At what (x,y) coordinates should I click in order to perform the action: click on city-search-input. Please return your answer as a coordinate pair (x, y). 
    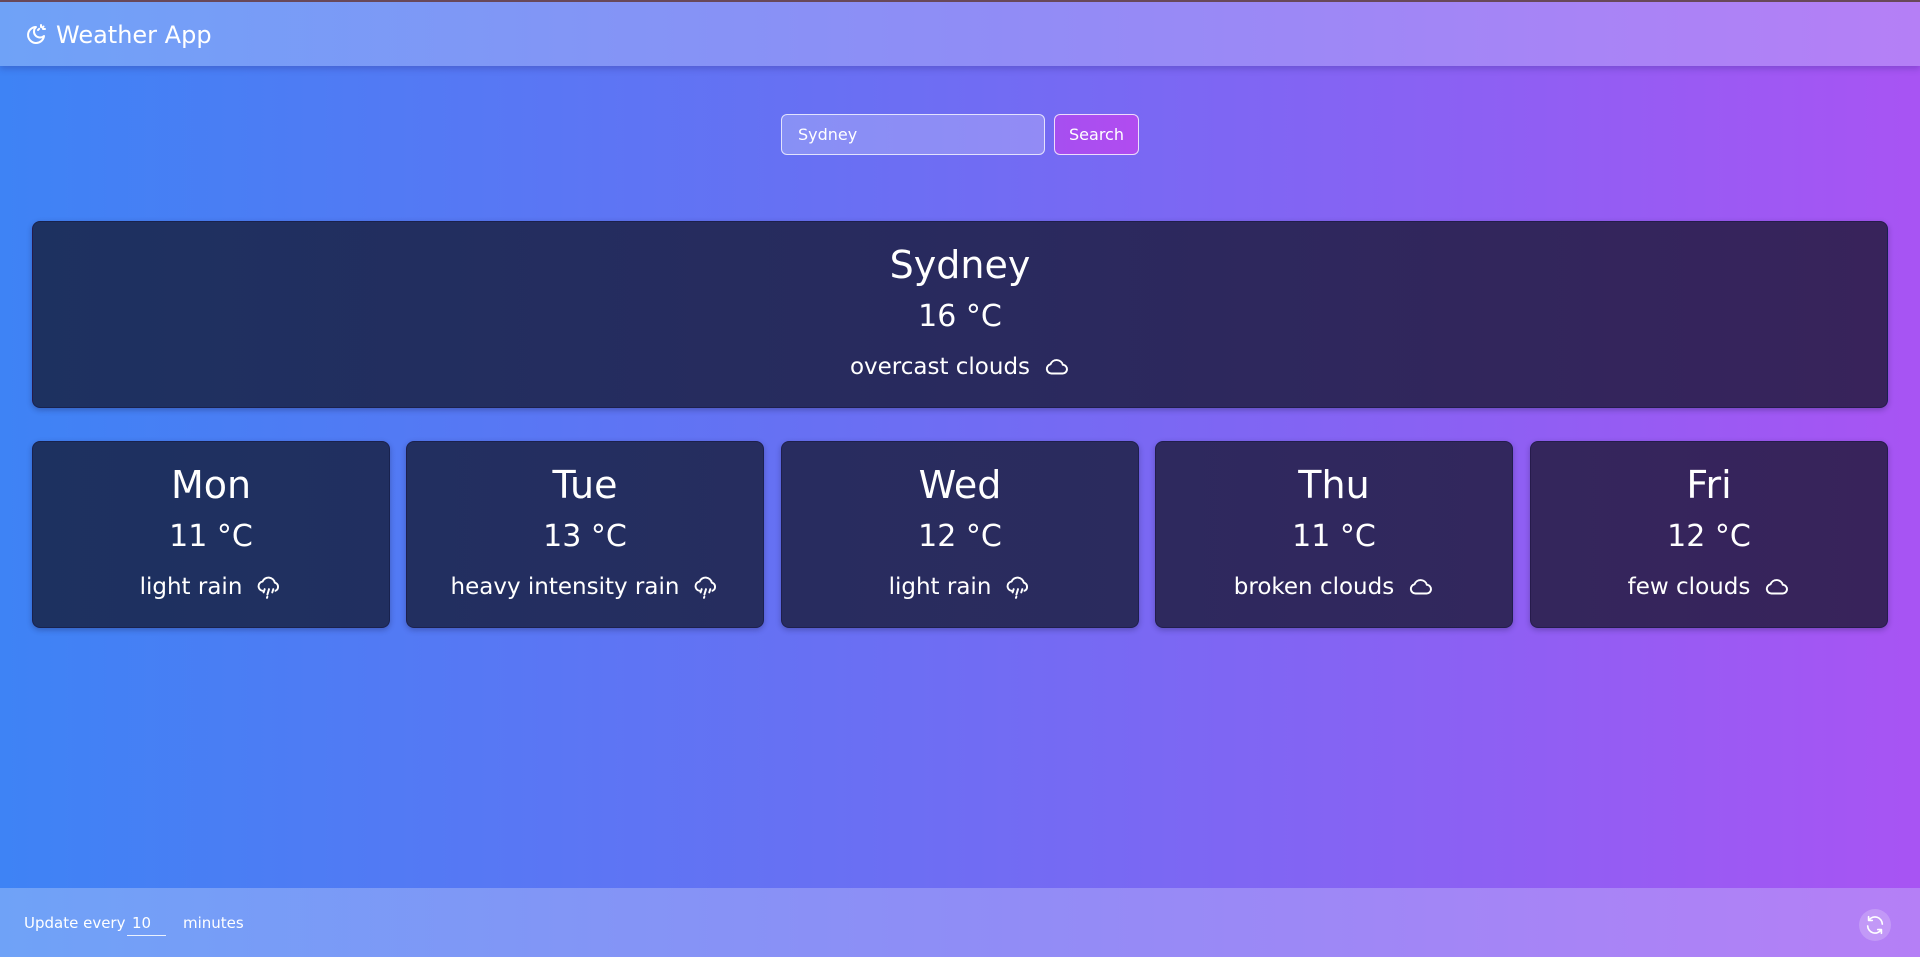
    Looking at the image, I should click on (913, 134).